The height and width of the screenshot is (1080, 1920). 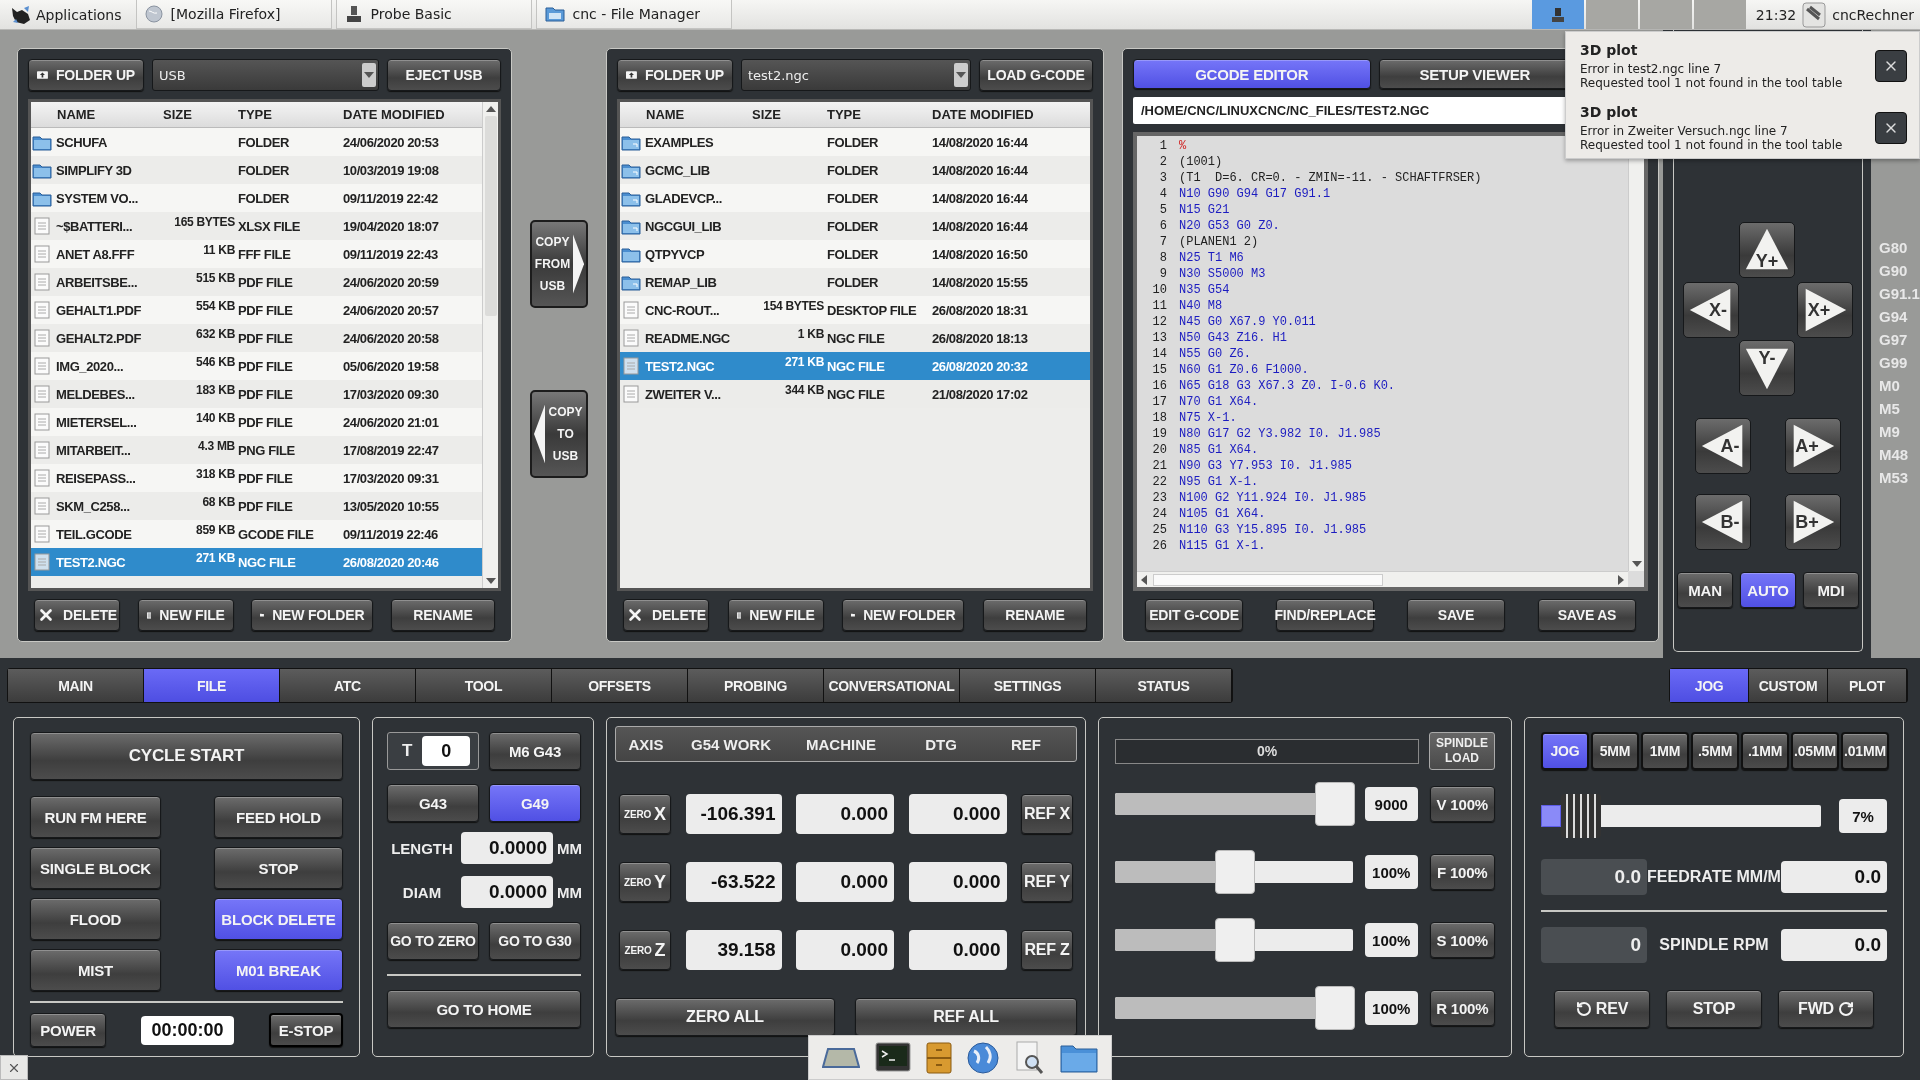 I want to click on action-button: EJECT USB, so click(x=444, y=75).